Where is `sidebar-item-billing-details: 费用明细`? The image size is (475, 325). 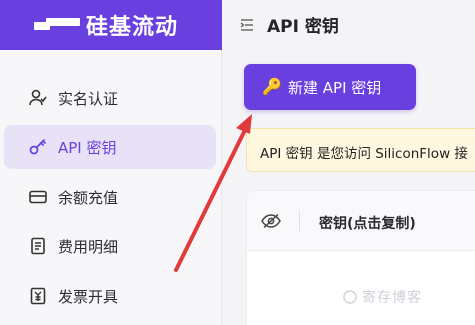
sidebar-item-billing-details: 费用明细 is located at coordinates (110, 246).